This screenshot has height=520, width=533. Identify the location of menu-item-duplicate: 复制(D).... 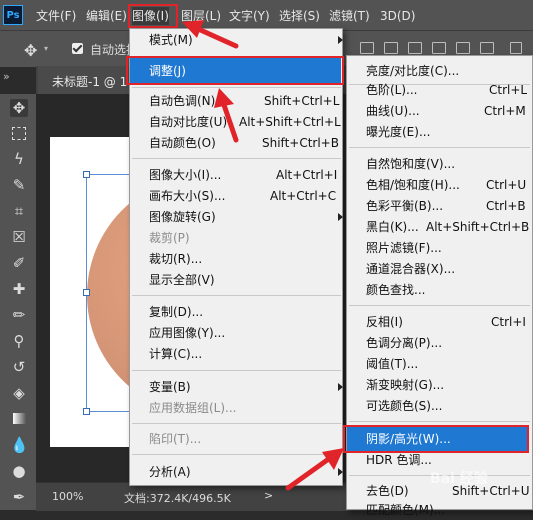
(239, 312).